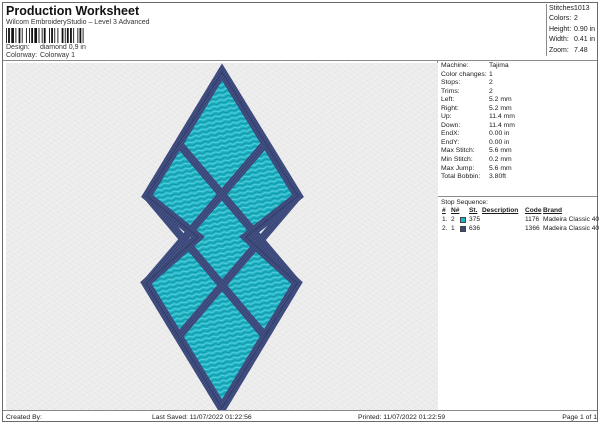  I want to click on detail-label: Color changes:, so click(464, 74).